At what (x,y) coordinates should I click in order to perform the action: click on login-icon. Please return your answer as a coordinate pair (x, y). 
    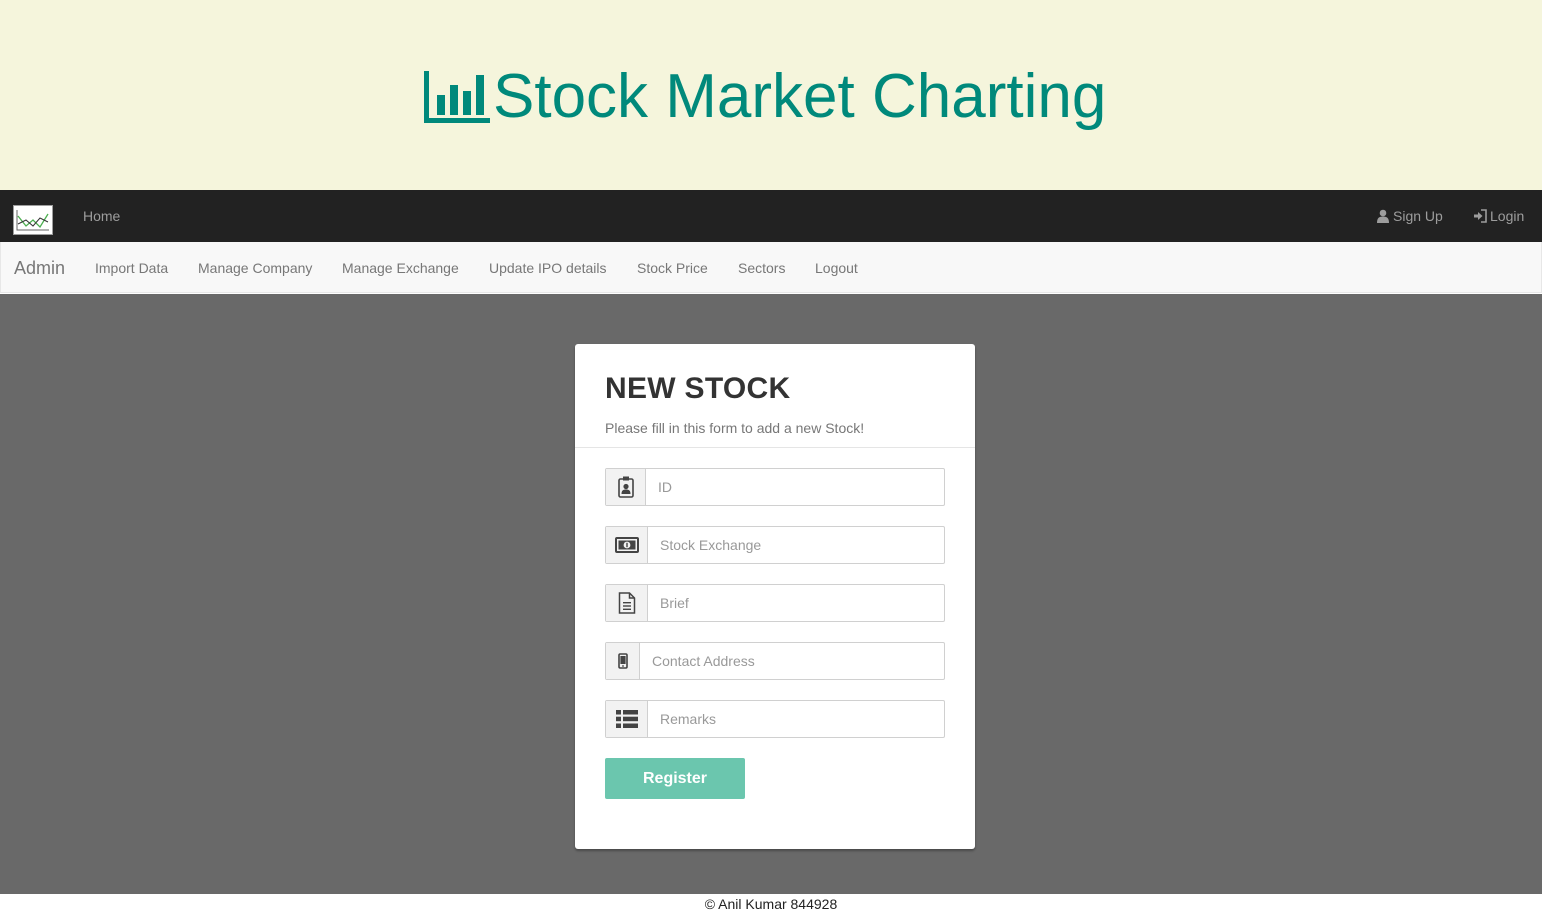
    Looking at the image, I should click on (1480, 218).